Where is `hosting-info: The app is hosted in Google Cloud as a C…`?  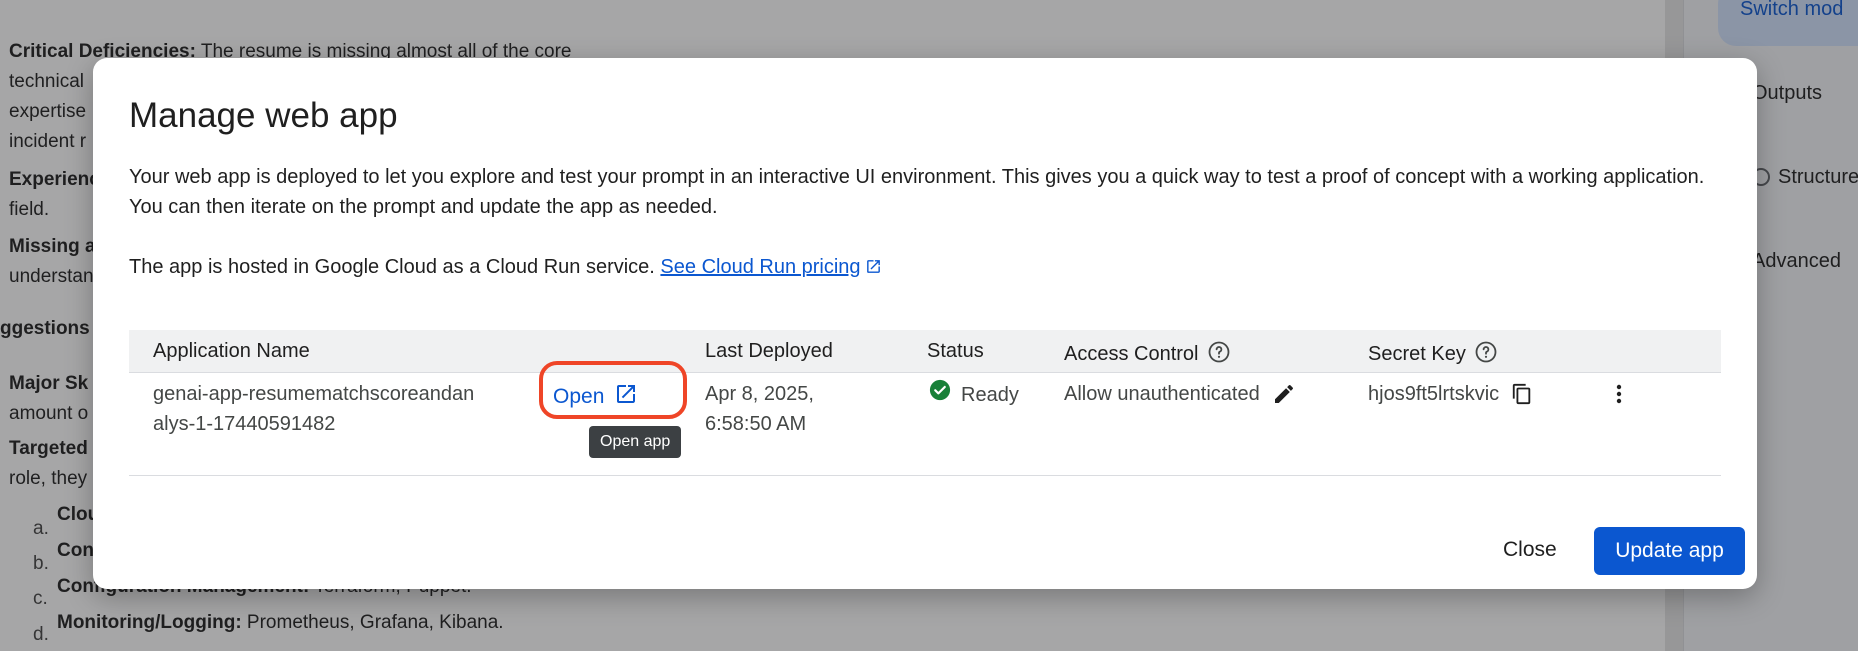
hosting-info: The app is hosted in Google Cloud as a C… is located at coordinates (505, 268).